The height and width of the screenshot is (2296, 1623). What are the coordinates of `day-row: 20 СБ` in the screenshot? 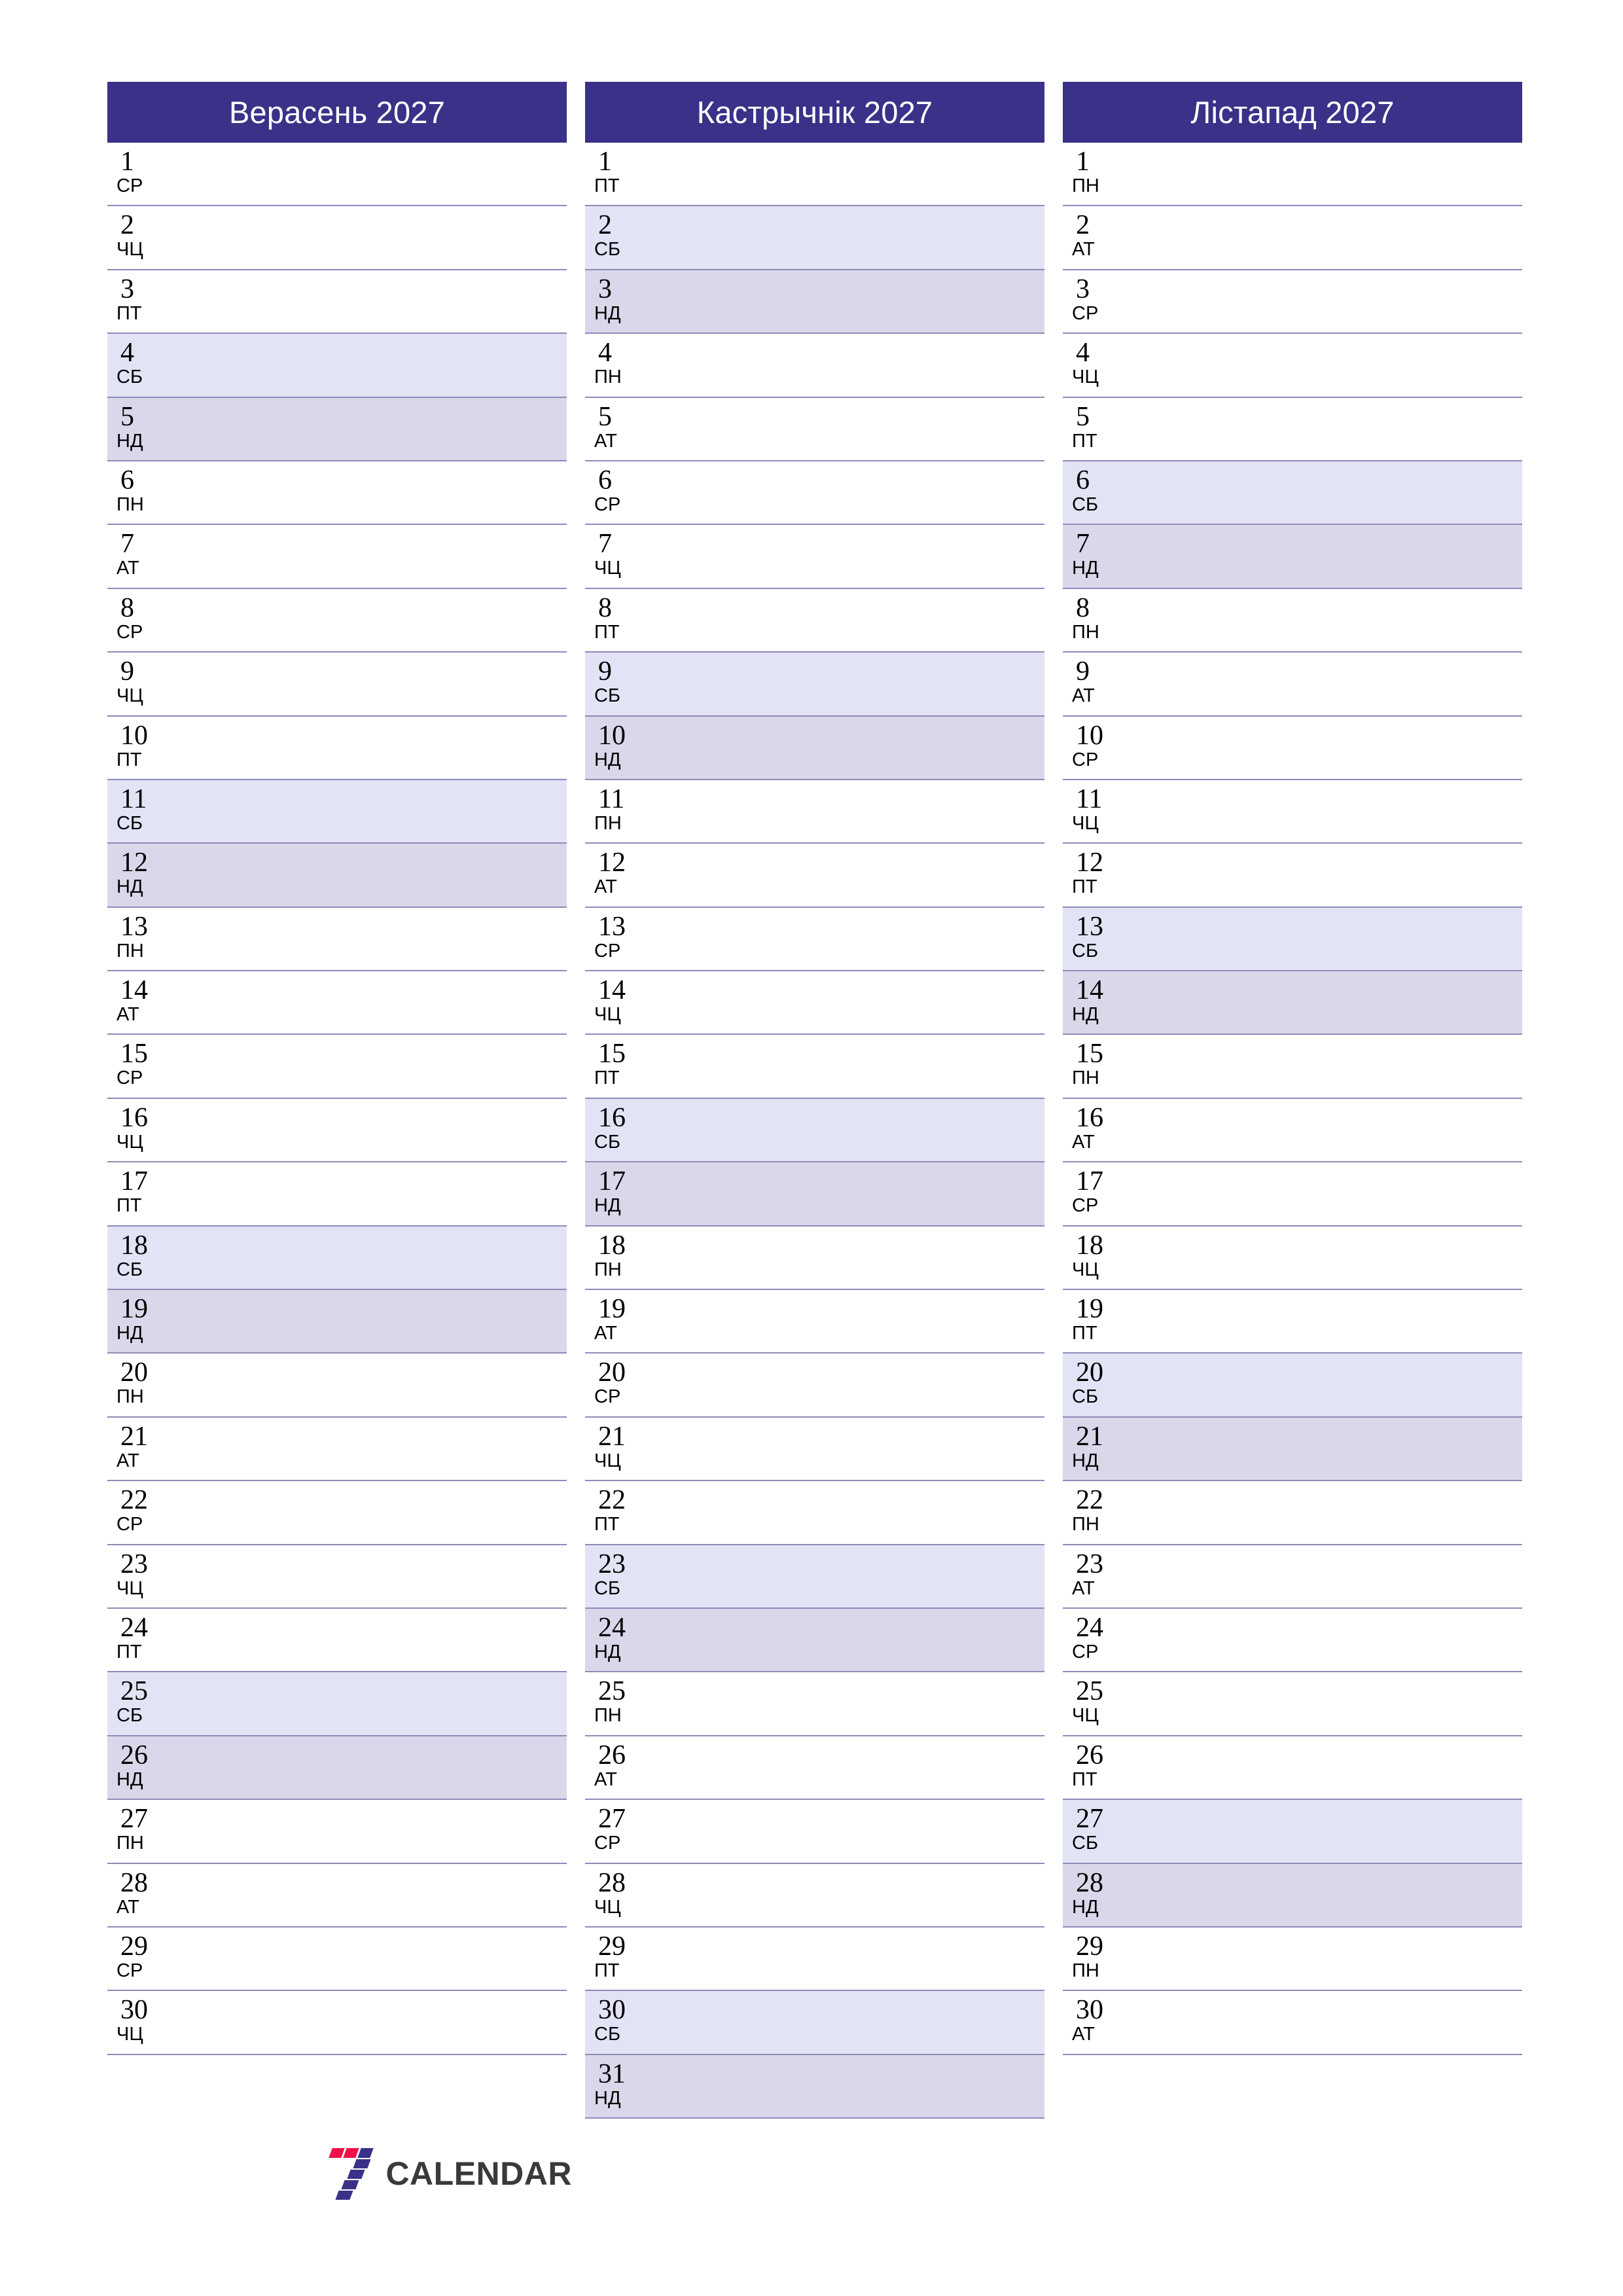 It's located at (1292, 1386).